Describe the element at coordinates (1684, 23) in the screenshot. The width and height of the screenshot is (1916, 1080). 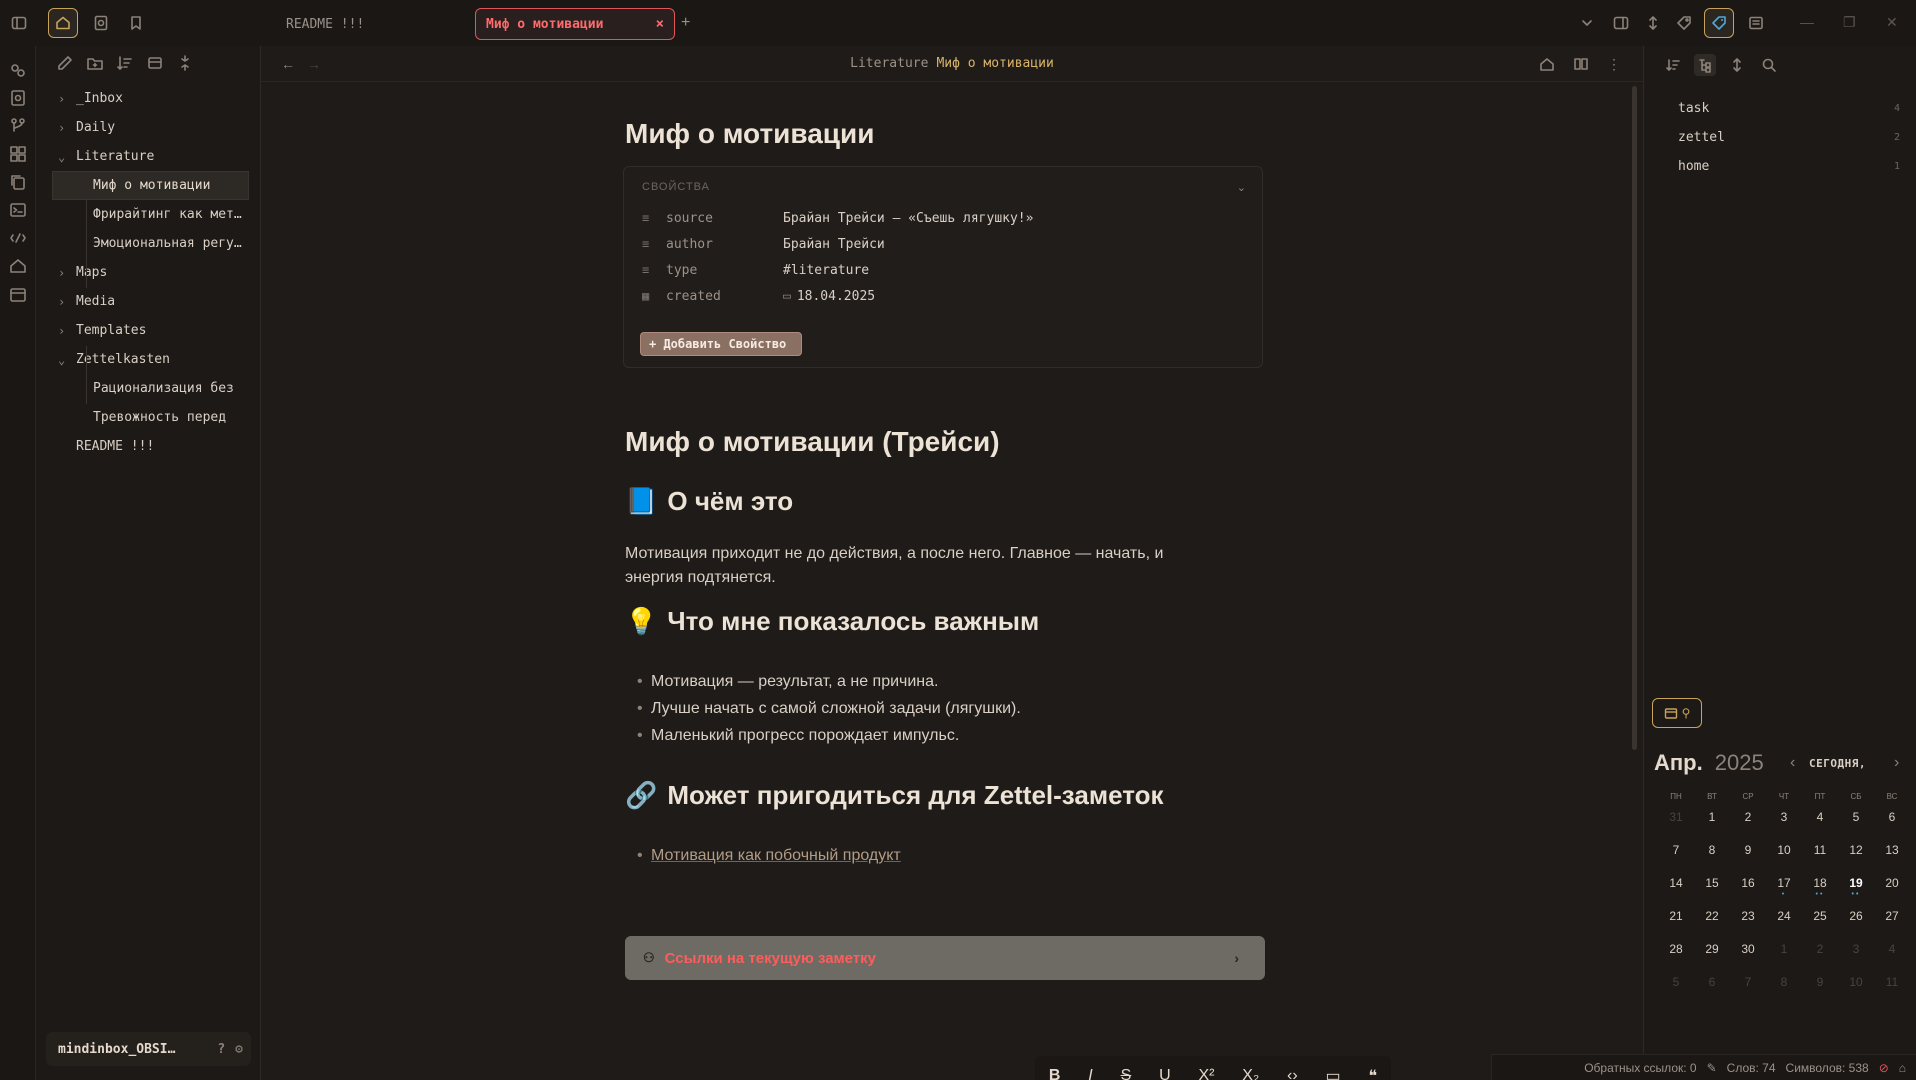
I see `tag-settings-icon` at that location.